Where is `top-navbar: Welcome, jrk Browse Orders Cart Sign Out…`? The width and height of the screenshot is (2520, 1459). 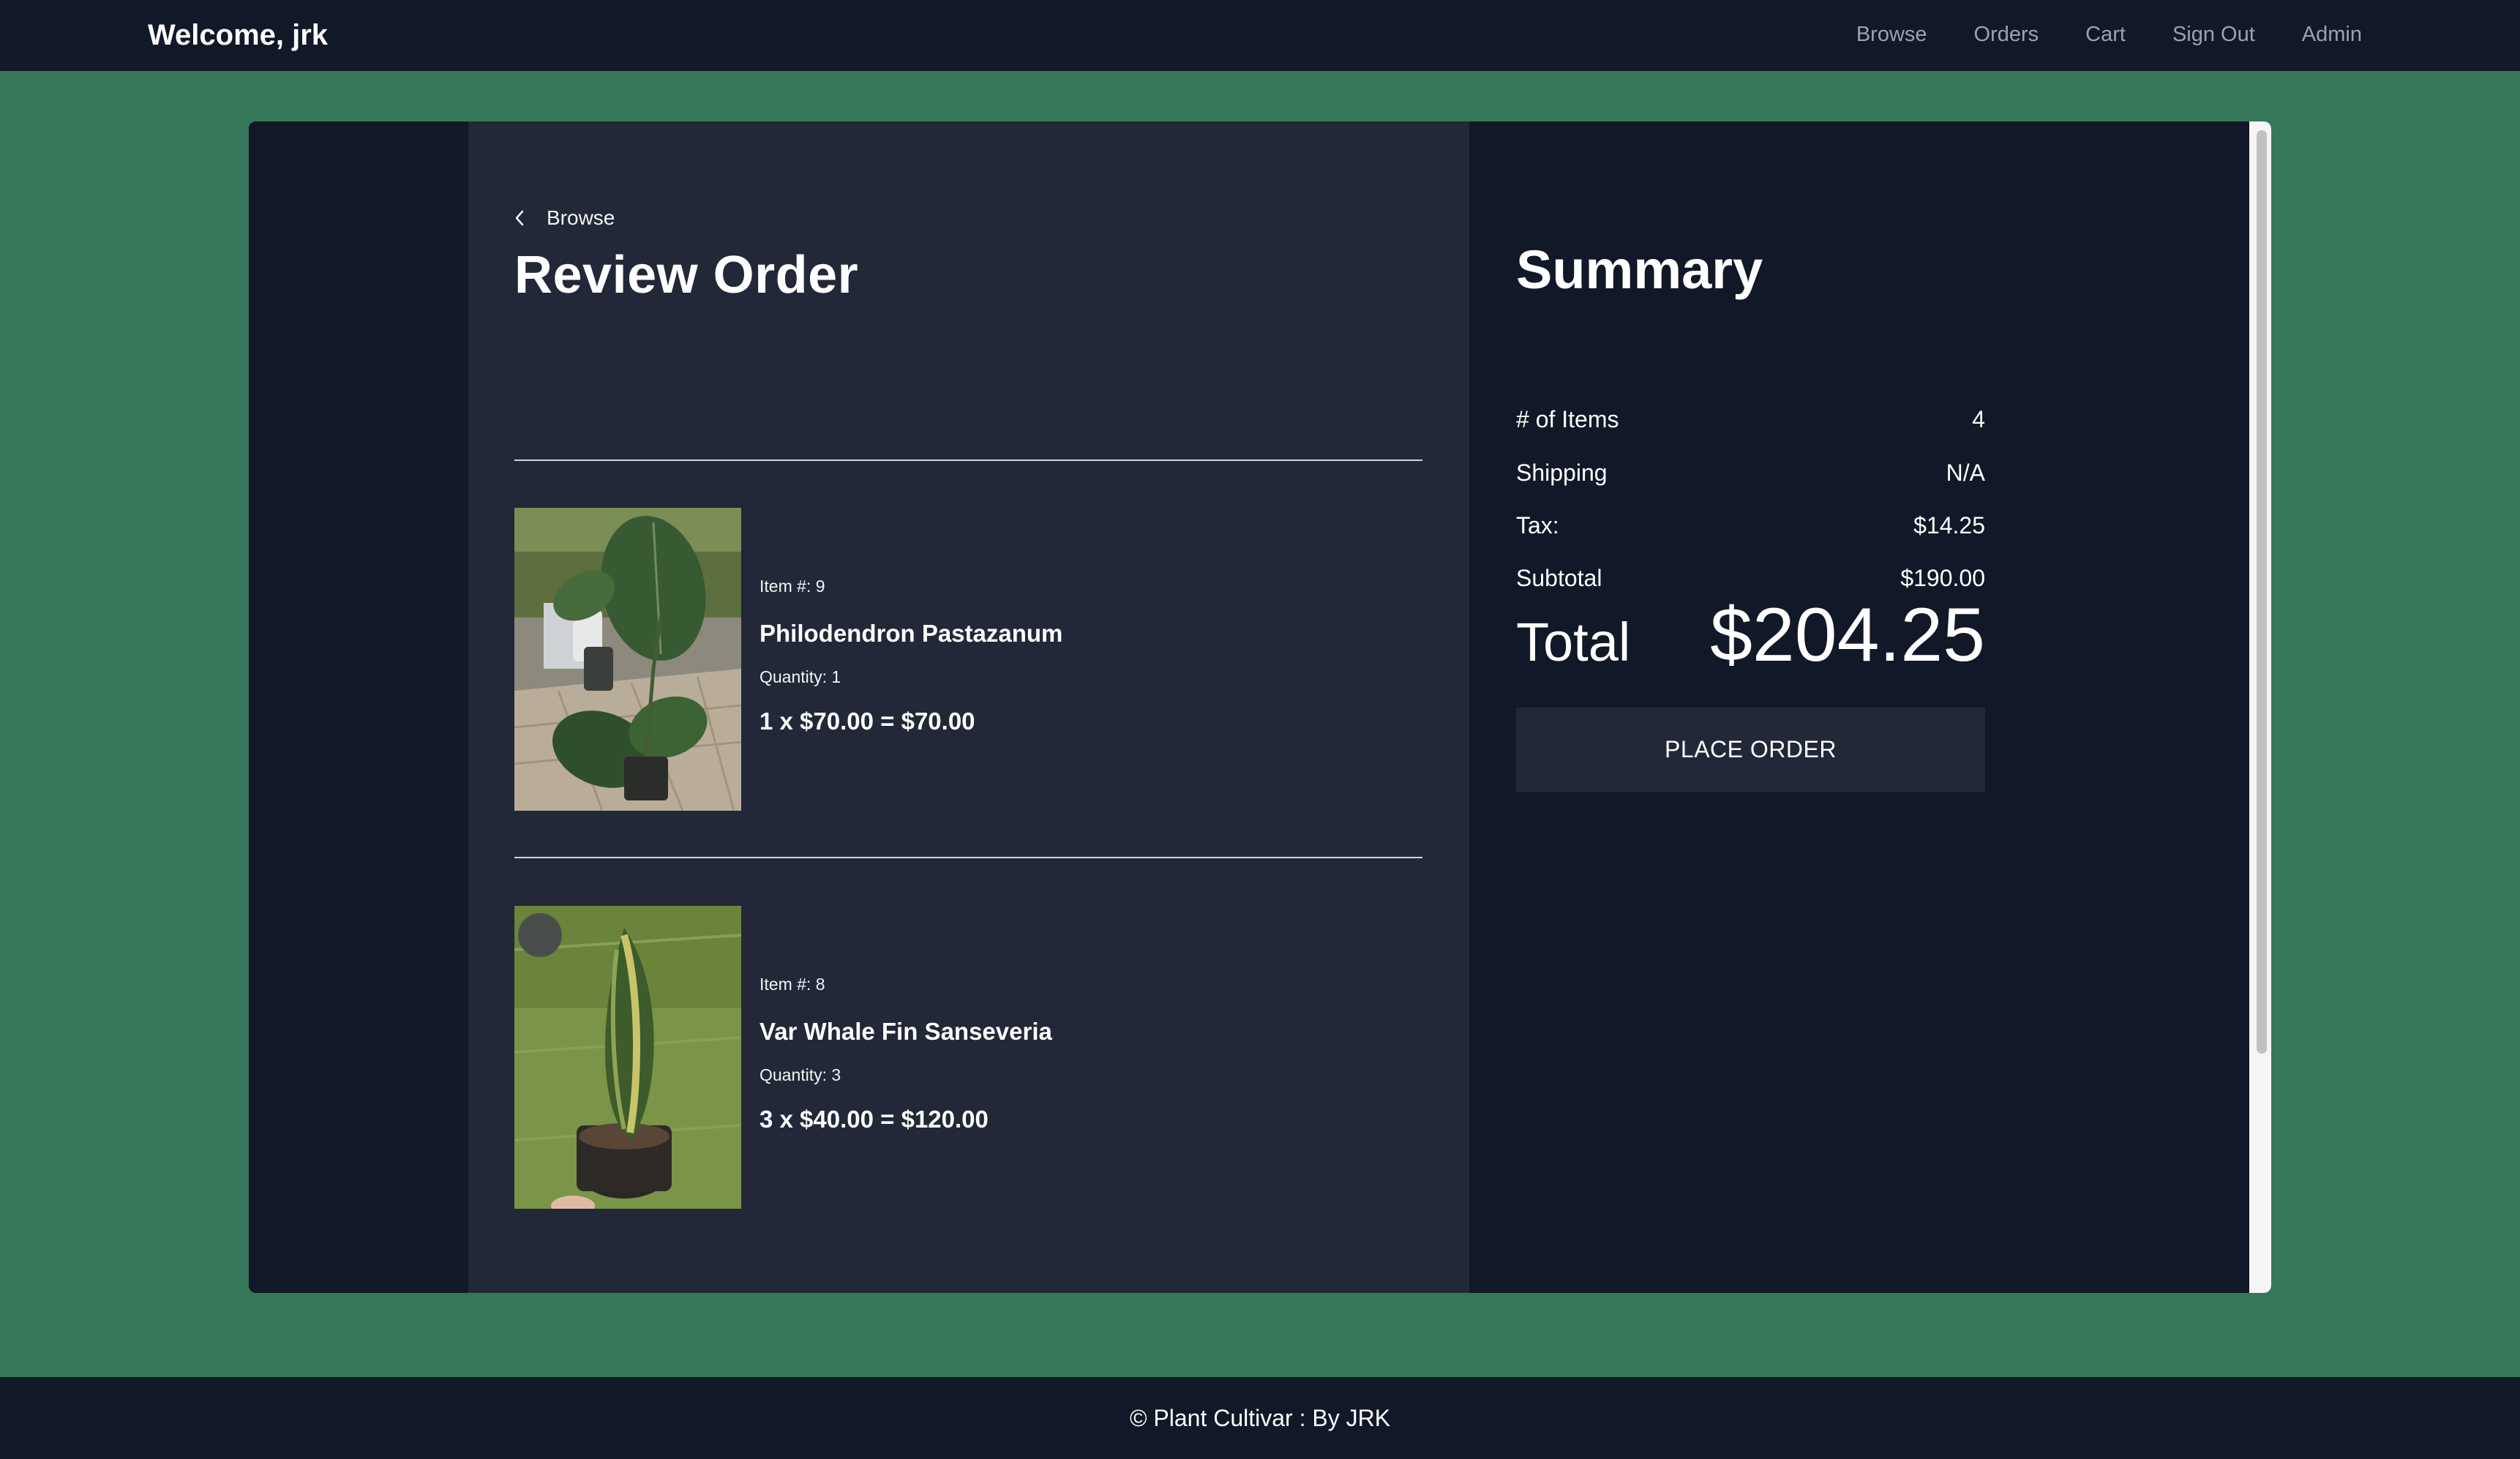 top-navbar: Welcome, jrk Browse Orders Cart Sign Out… is located at coordinates (1260, 36).